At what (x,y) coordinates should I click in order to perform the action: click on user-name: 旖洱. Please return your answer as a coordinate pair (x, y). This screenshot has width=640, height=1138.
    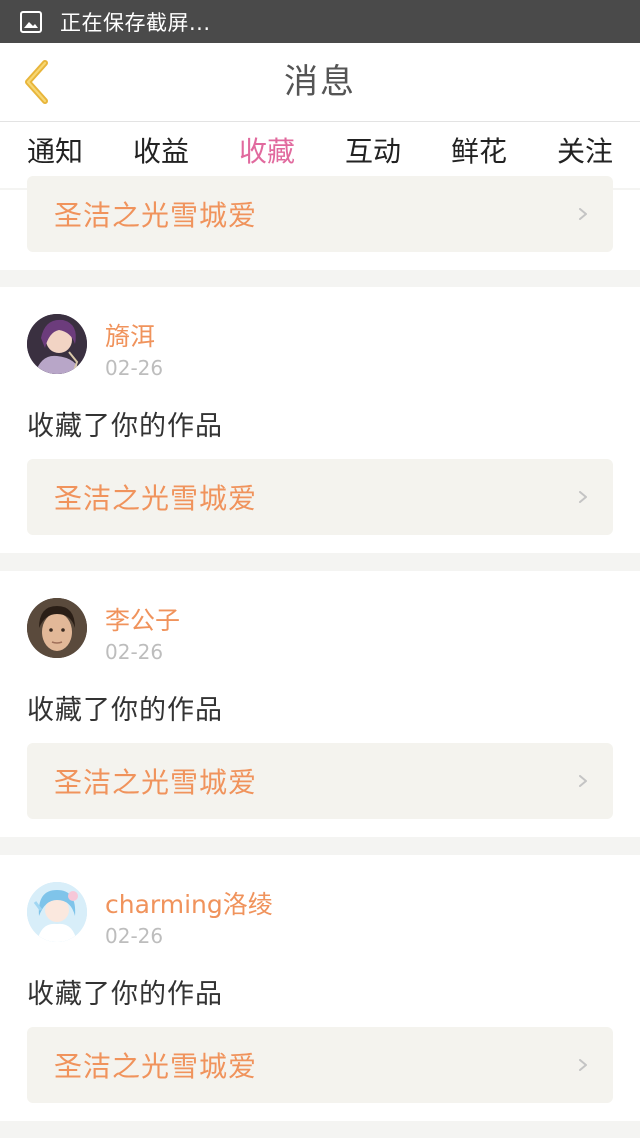
    Looking at the image, I should click on (130, 335).